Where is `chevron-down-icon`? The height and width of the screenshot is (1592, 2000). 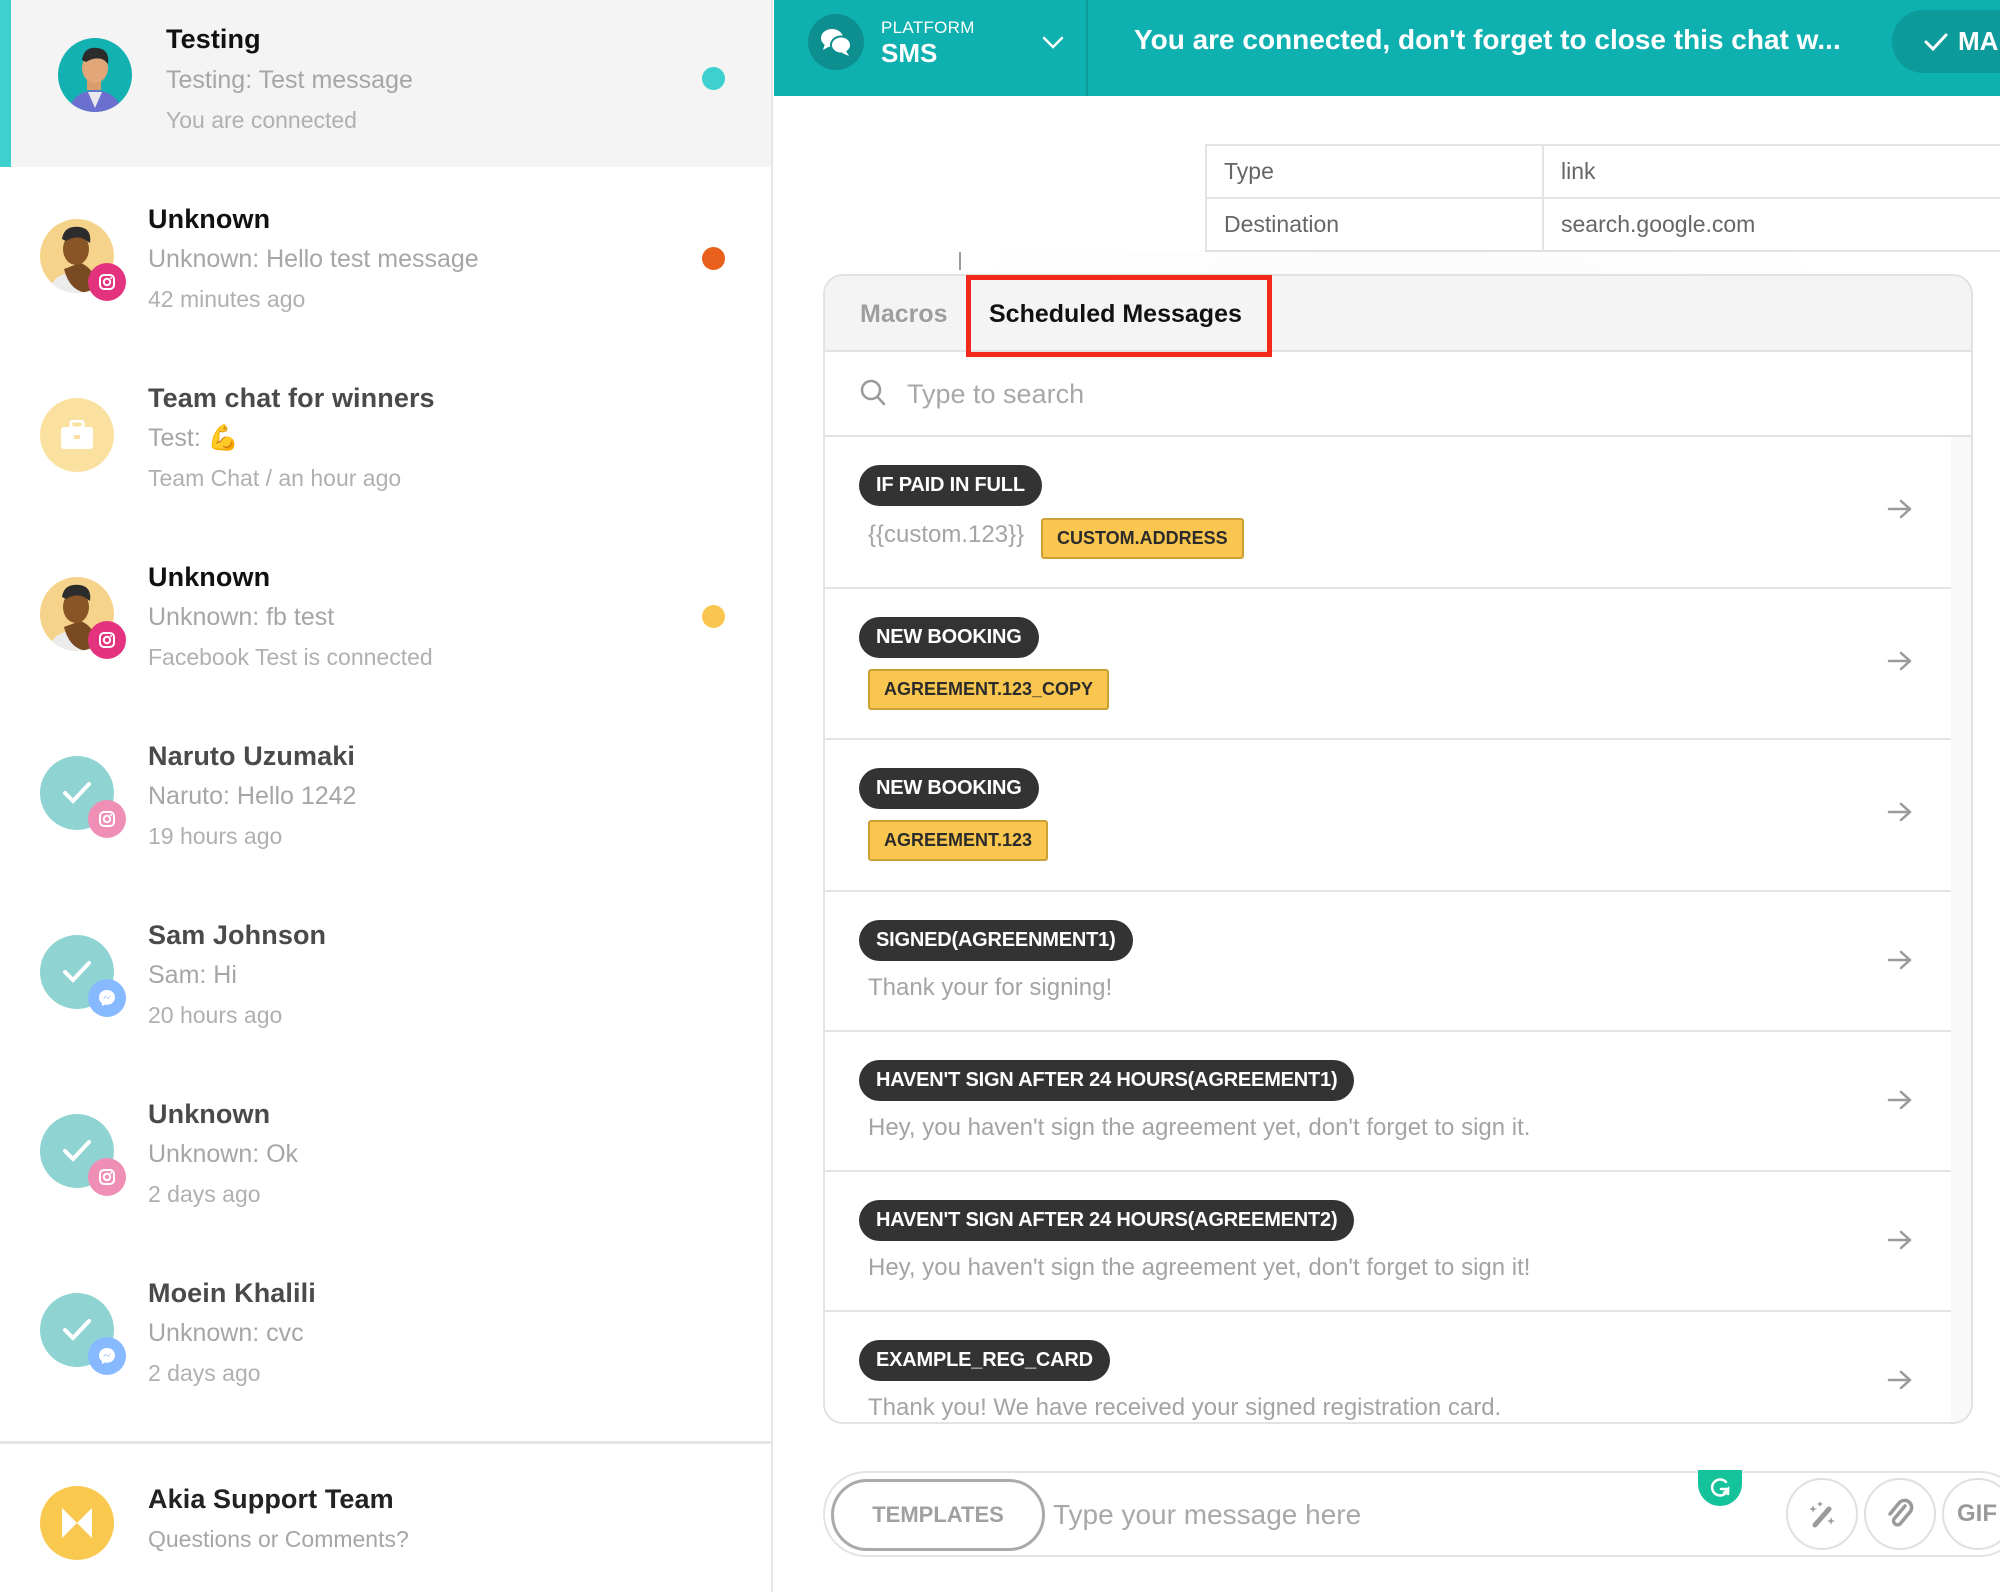
chevron-down-icon is located at coordinates (1053, 45).